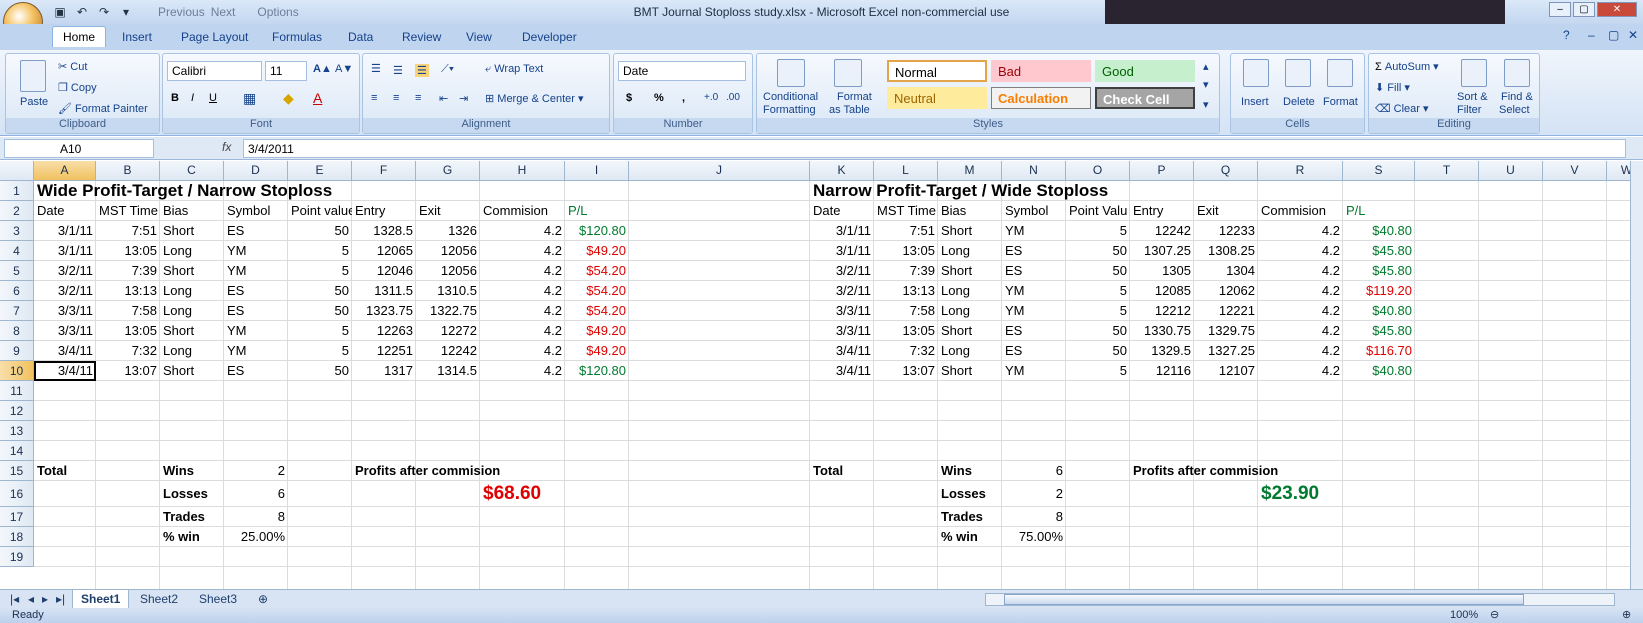 The height and width of the screenshot is (623, 1643). Describe the element at coordinates (597, 171) in the screenshot. I see `column-header-i: I` at that location.